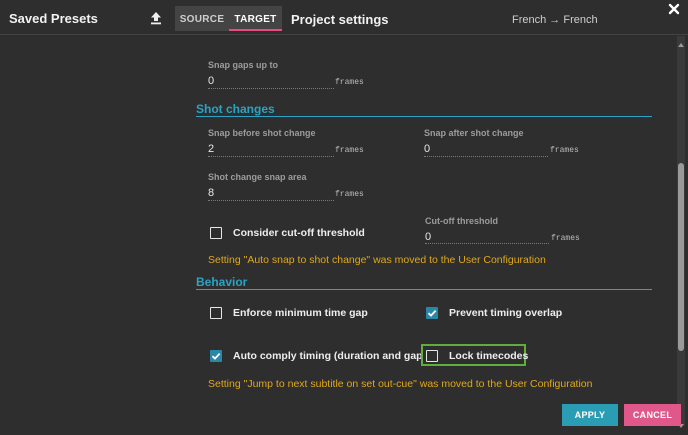  I want to click on project-settings-title: Project settings, so click(340, 19).